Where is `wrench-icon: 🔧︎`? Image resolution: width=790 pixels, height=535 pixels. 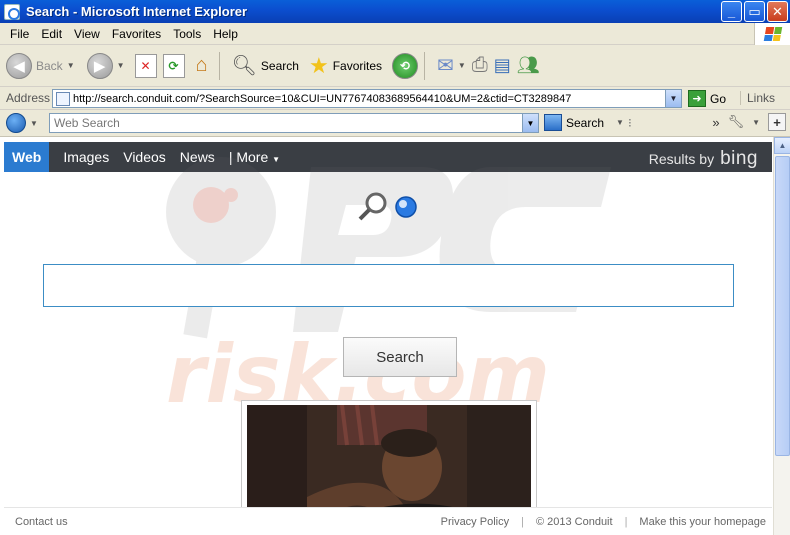
wrench-icon: 🔧︎ is located at coordinates (736, 122).